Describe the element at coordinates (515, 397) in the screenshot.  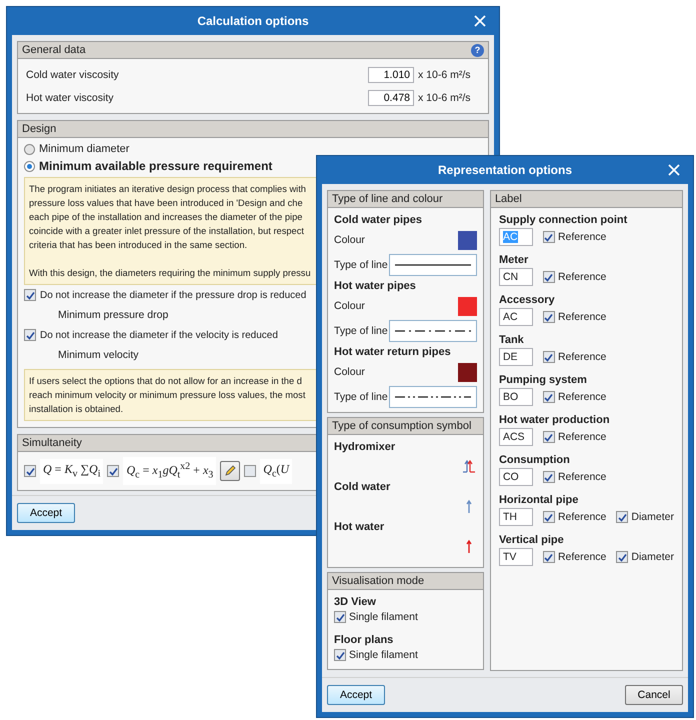
I see `code-field: BO` at that location.